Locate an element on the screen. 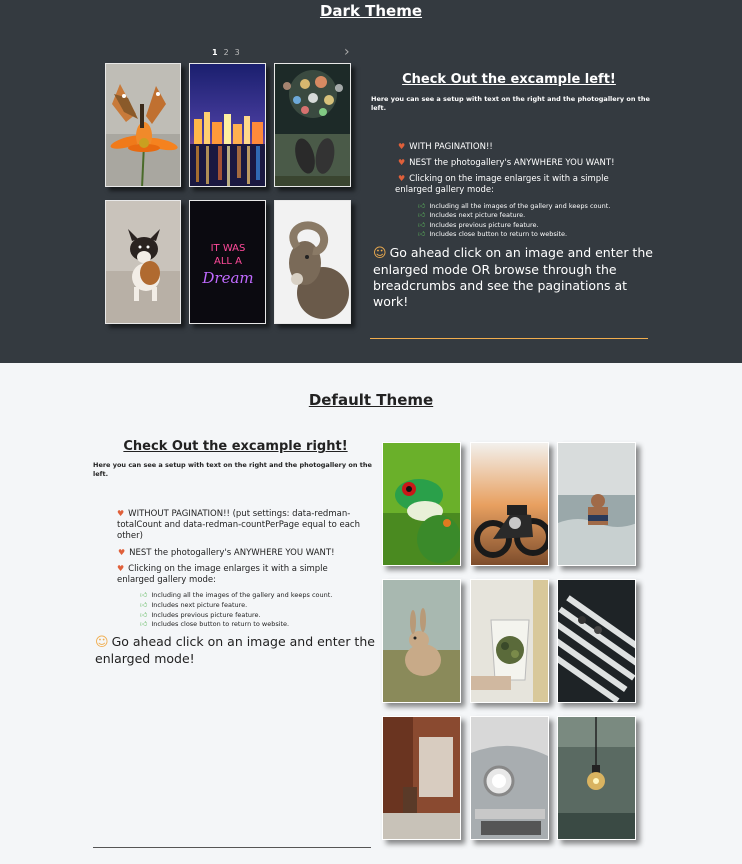 This screenshot has width=742, height=864. neon-line-1: IT WAS is located at coordinates (228, 248).